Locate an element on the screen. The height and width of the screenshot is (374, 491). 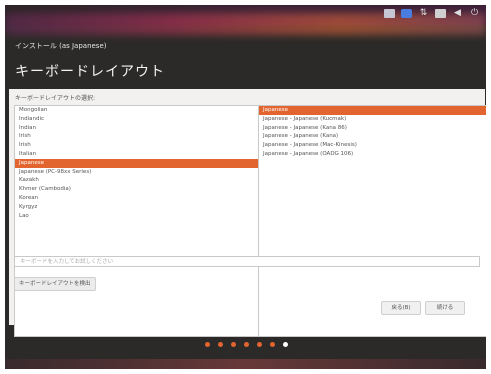
layout-item: Khmer (Cambodia) is located at coordinates (137, 189).